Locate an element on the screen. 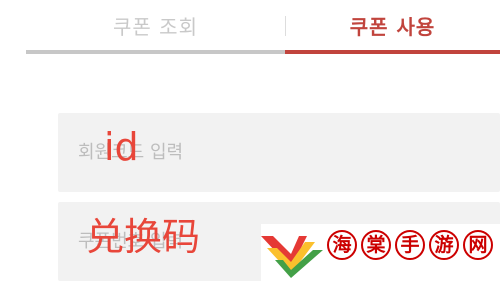  tab-coupon-use: 쿠폰 사용 is located at coordinates (392, 25).